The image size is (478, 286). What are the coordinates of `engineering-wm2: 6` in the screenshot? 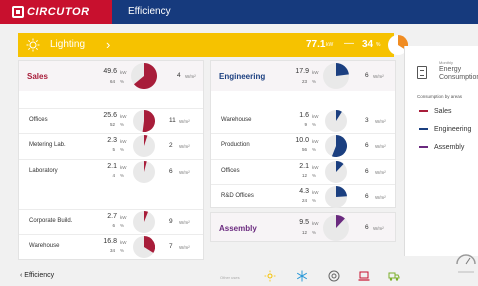 It's located at (367, 75).